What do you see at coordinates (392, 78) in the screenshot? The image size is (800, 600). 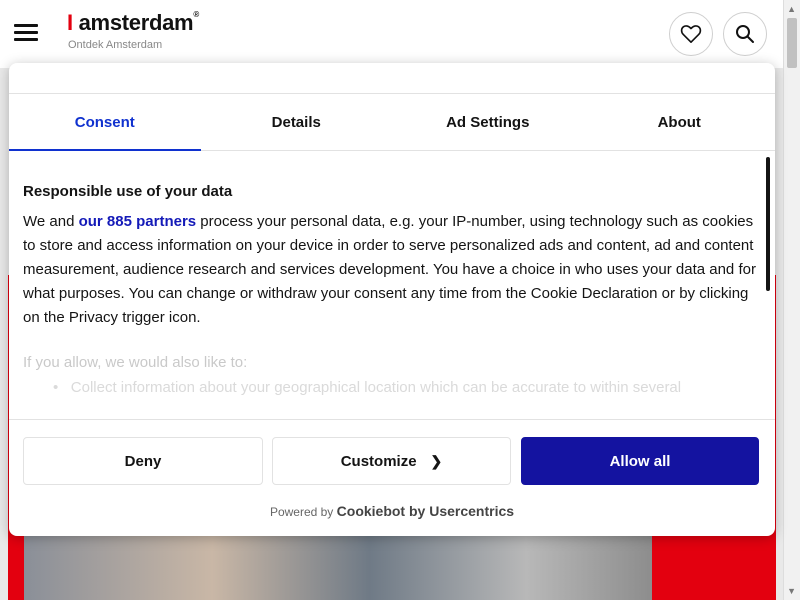 I see `dialog-header` at bounding box center [392, 78].